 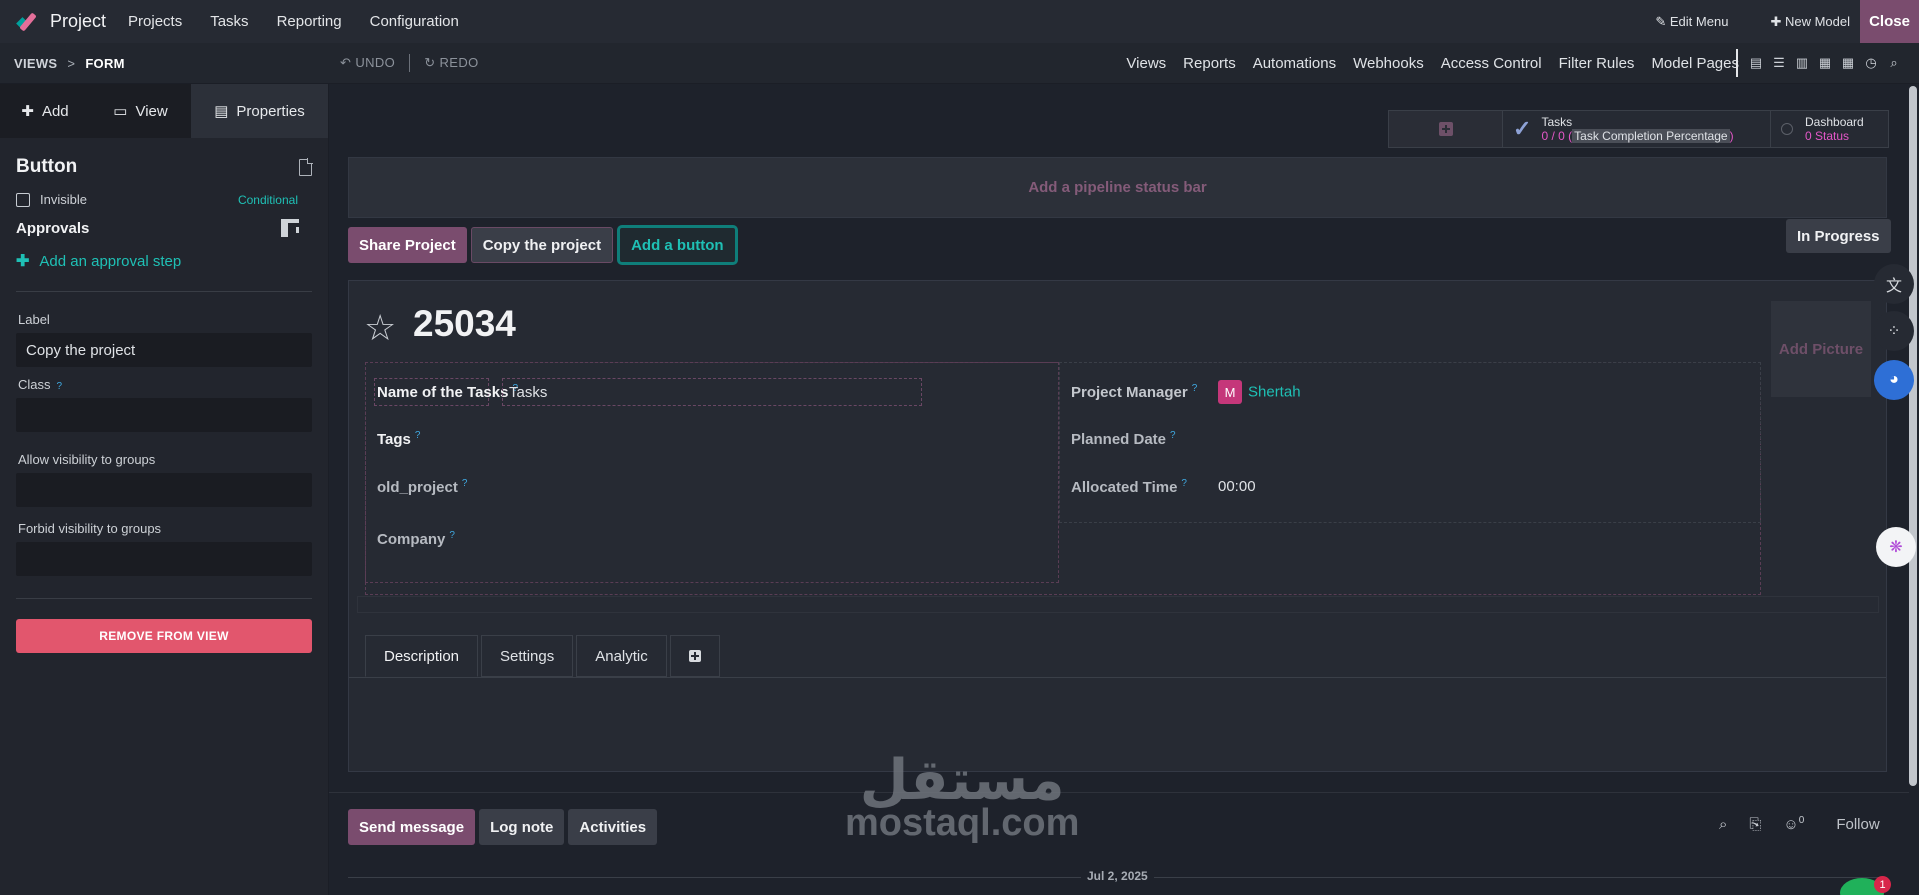 What do you see at coordinates (306, 166) in the screenshot?
I see `document-icon` at bounding box center [306, 166].